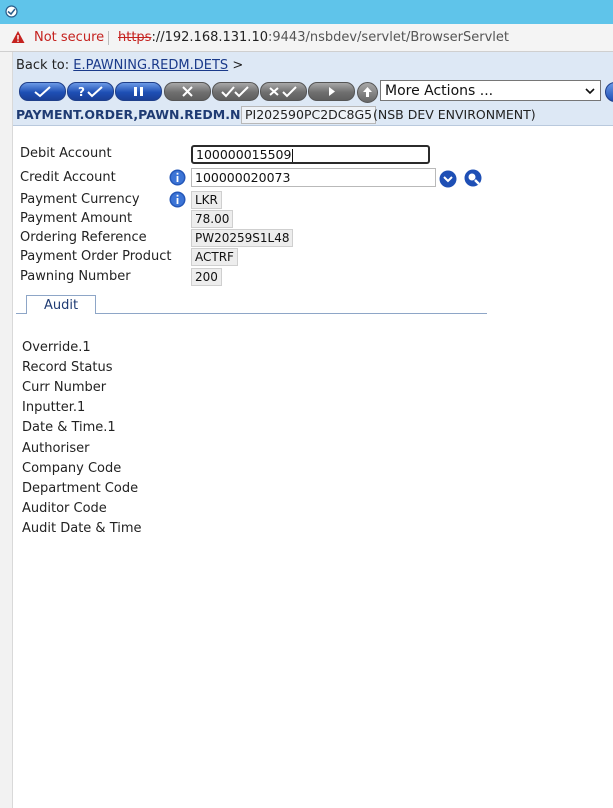  Describe the element at coordinates (56, 347) in the screenshot. I see `audit-field-label: Override.1` at that location.